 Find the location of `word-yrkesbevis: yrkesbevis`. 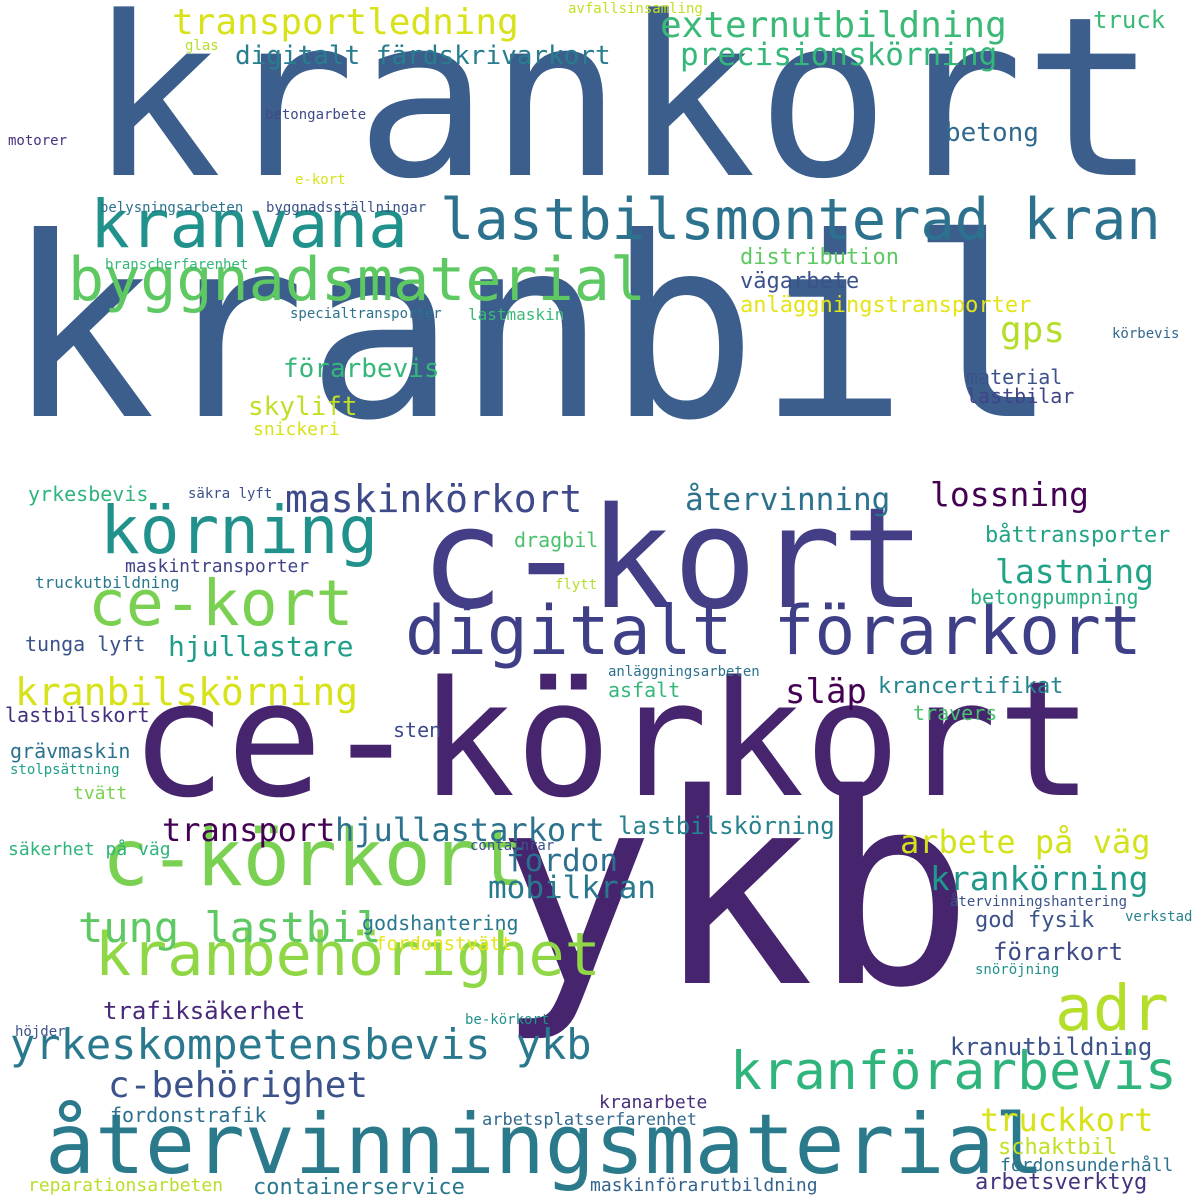

word-yrkesbevis: yrkesbevis is located at coordinates (88, 494).